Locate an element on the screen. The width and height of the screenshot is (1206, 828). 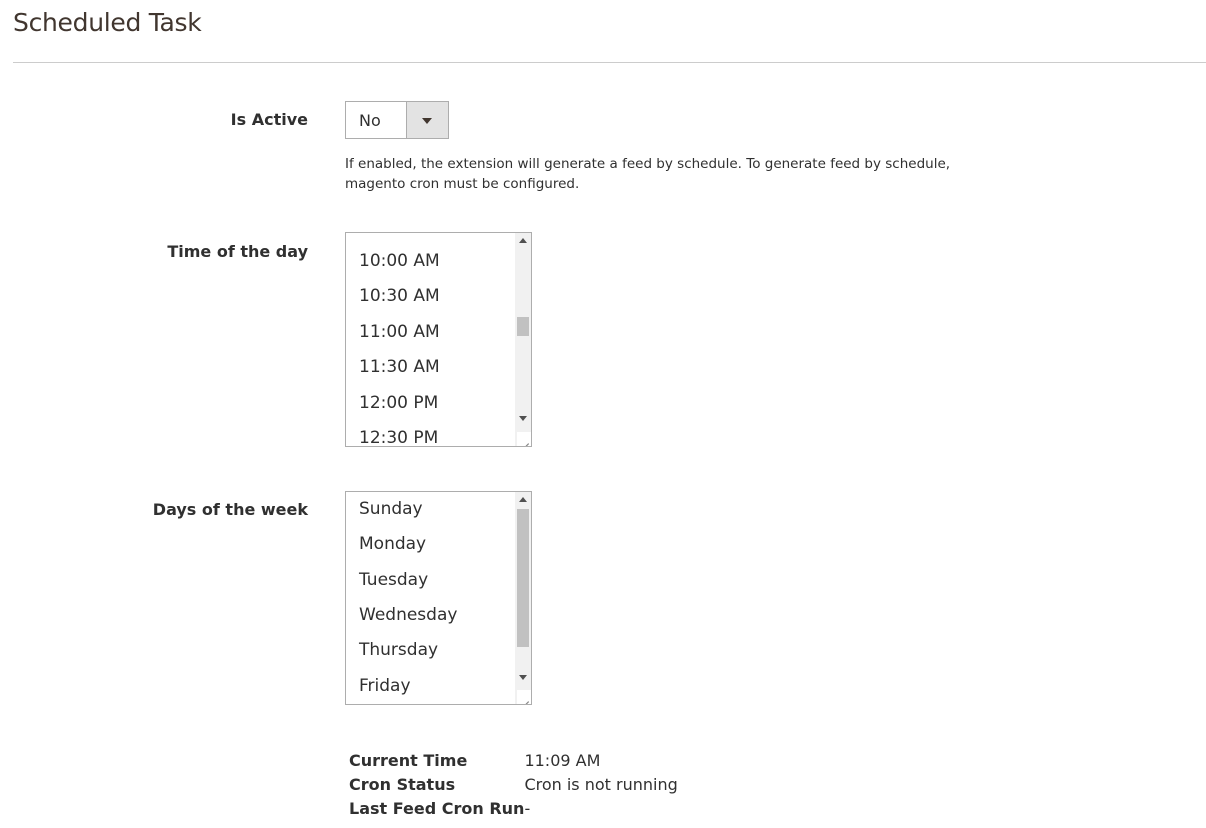
day-option: Monday is located at coordinates (392, 544).